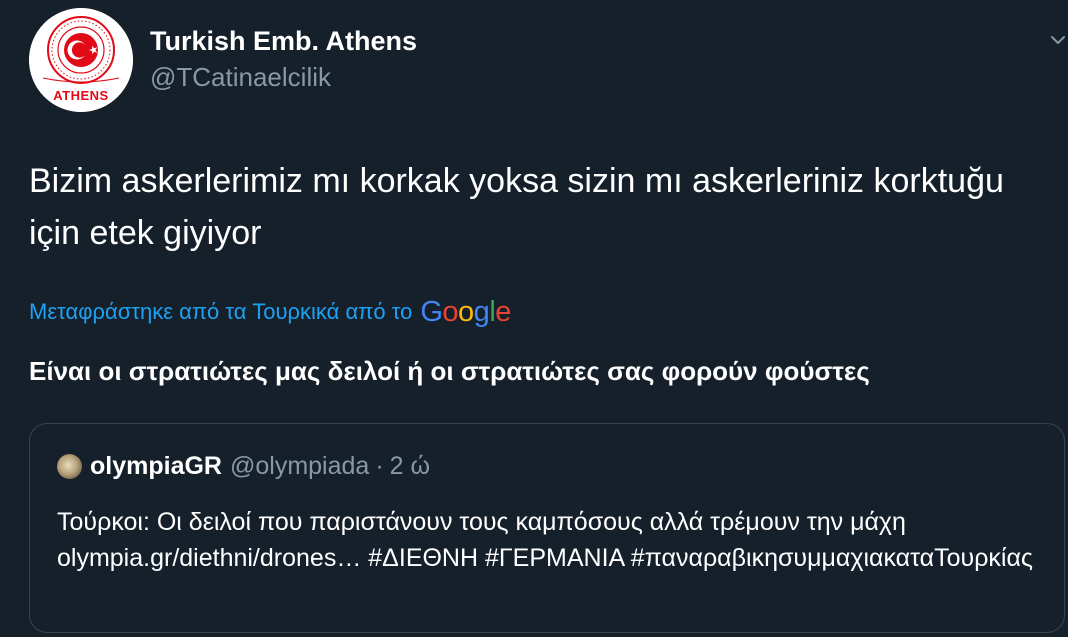 The height and width of the screenshot is (637, 1068). Describe the element at coordinates (283, 41) in the screenshot. I see `author-name: Turkish Emb. Athens` at that location.